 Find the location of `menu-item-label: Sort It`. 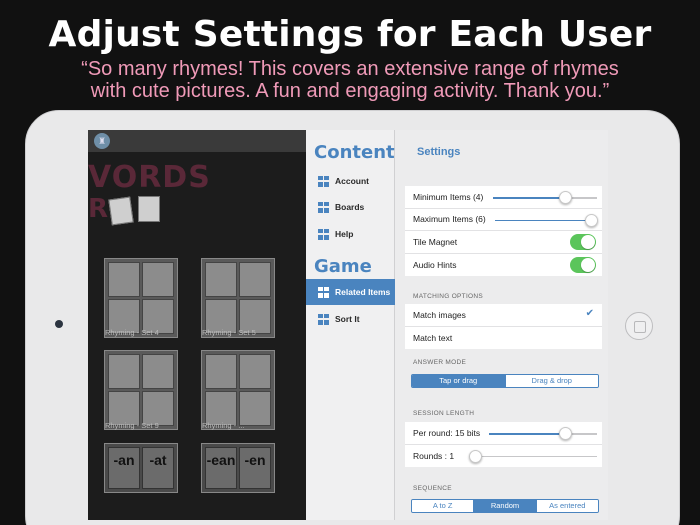

menu-item-label: Sort It is located at coordinates (347, 319).